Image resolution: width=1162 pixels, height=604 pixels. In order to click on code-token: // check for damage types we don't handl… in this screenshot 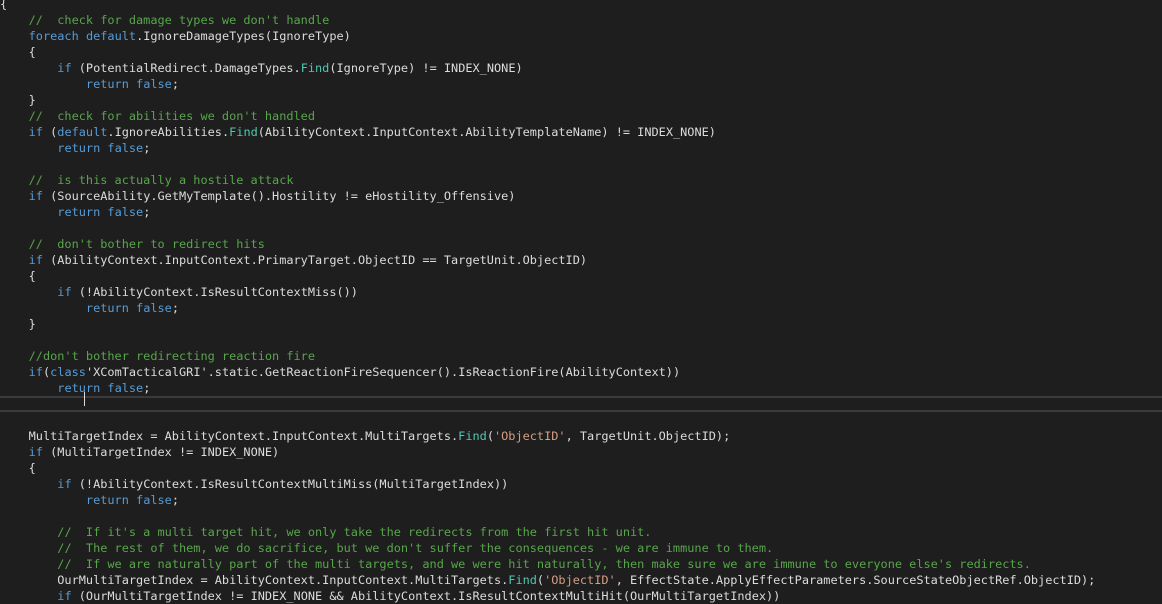, I will do `click(179, 20)`.